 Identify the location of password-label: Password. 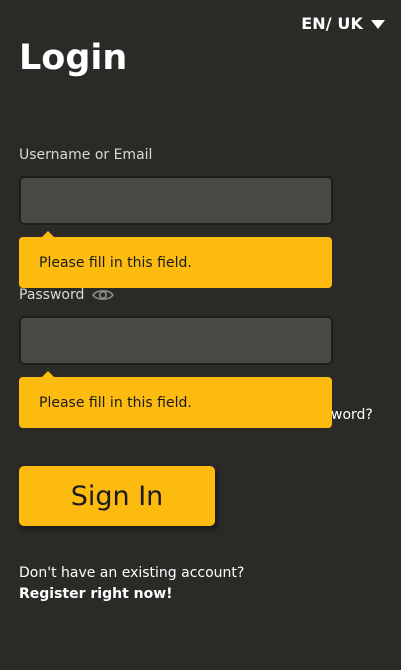
(52, 295).